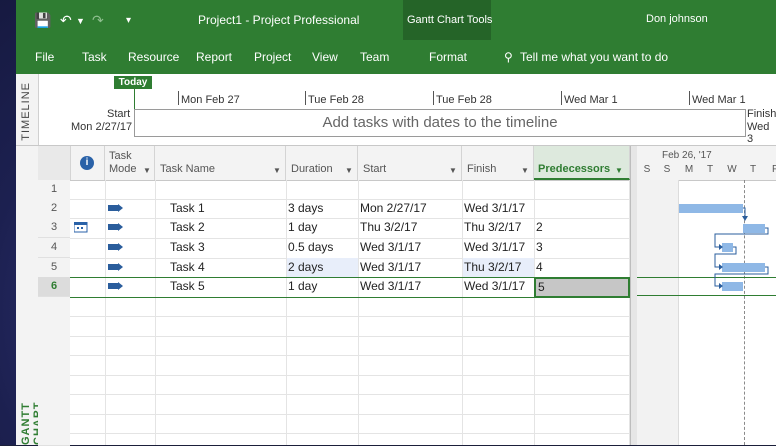 The width and height of the screenshot is (776, 446). I want to click on column-header-label: Duration, so click(312, 169).